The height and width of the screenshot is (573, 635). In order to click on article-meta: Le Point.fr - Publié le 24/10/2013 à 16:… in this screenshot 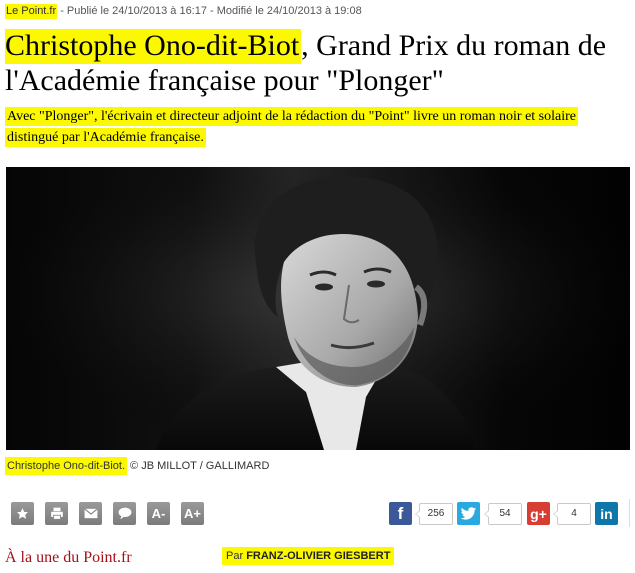, I will do `click(183, 11)`.